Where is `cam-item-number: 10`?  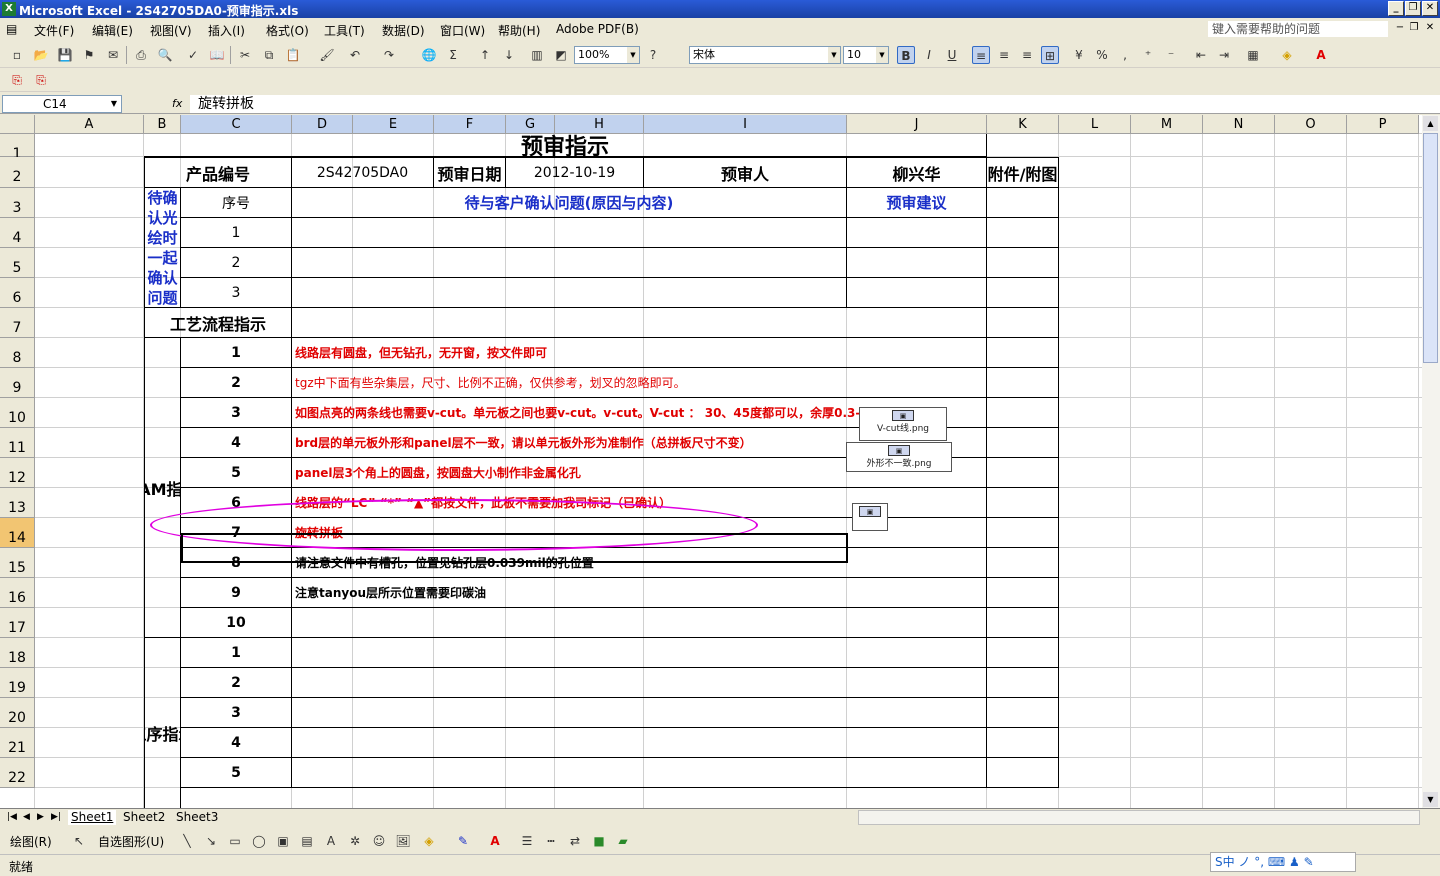 cam-item-number: 10 is located at coordinates (236, 623).